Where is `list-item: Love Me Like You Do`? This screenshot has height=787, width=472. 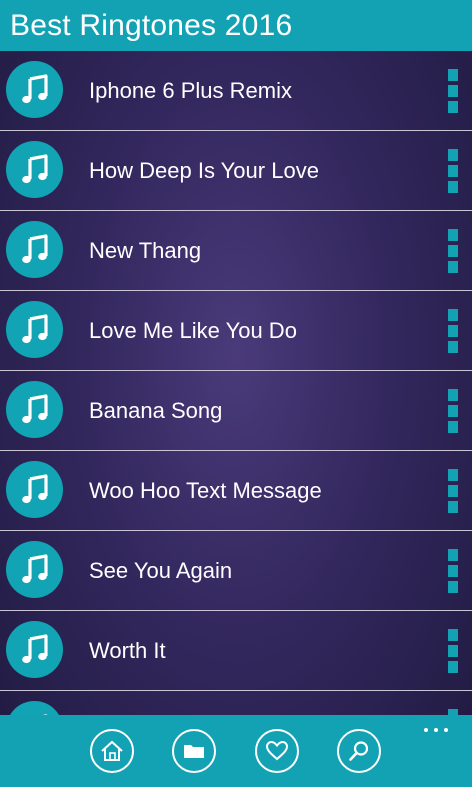 list-item: Love Me Like You Do is located at coordinates (236, 331).